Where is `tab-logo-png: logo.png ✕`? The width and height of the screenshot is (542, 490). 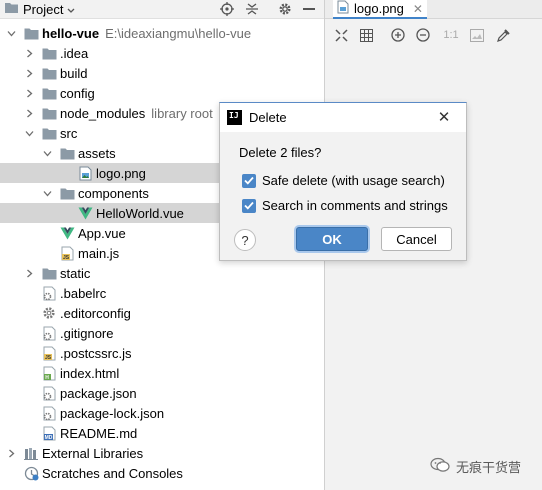 tab-logo-png: logo.png ✕ is located at coordinates (380, 9).